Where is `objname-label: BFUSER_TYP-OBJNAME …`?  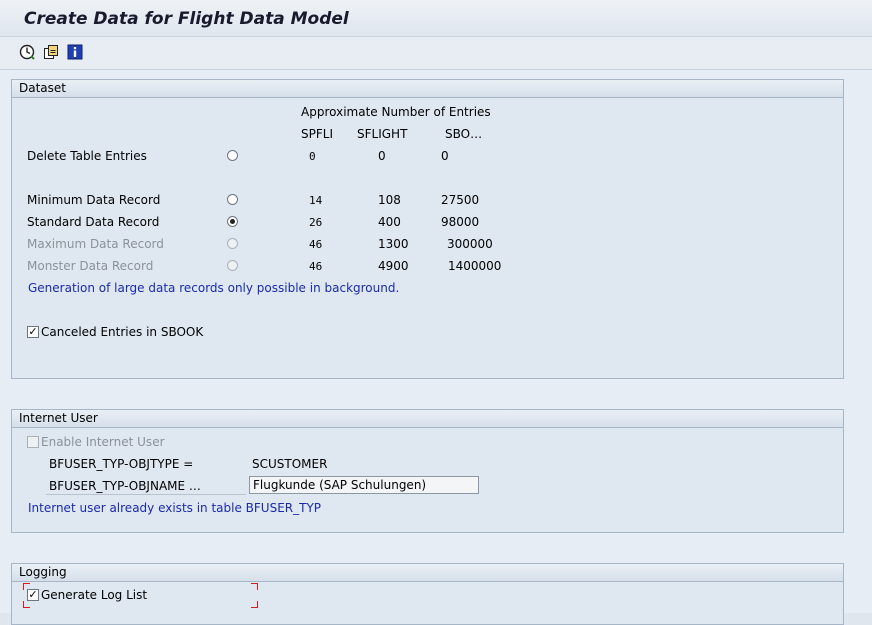 objname-label: BFUSER_TYP-OBJNAME … is located at coordinates (125, 486).